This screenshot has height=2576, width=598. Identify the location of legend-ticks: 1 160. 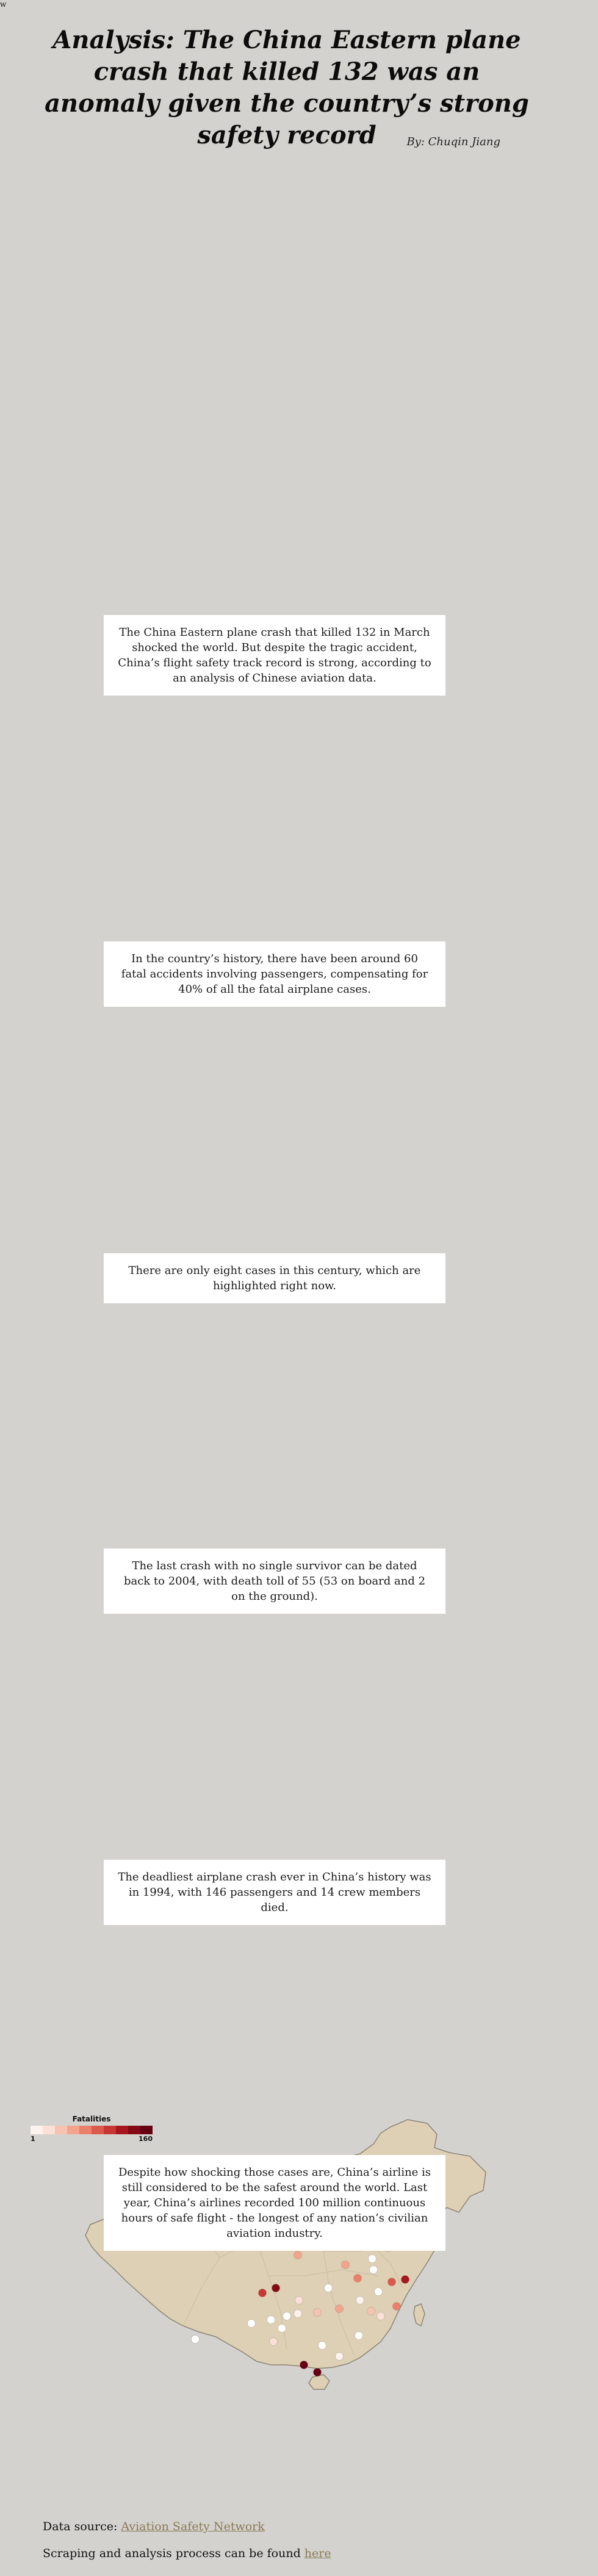
(92, 2138).